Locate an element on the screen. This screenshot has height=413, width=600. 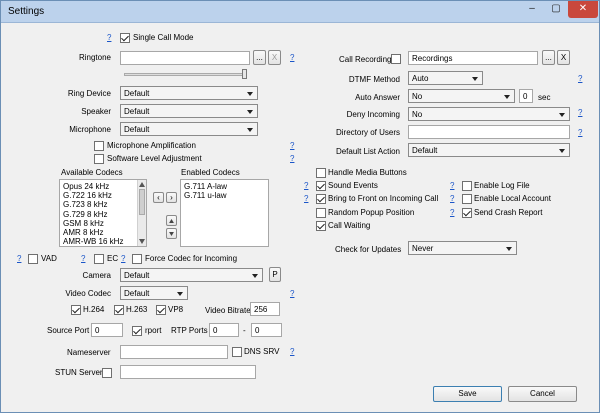
call-waiting-label: Call Waiting is located at coordinates (349, 225).